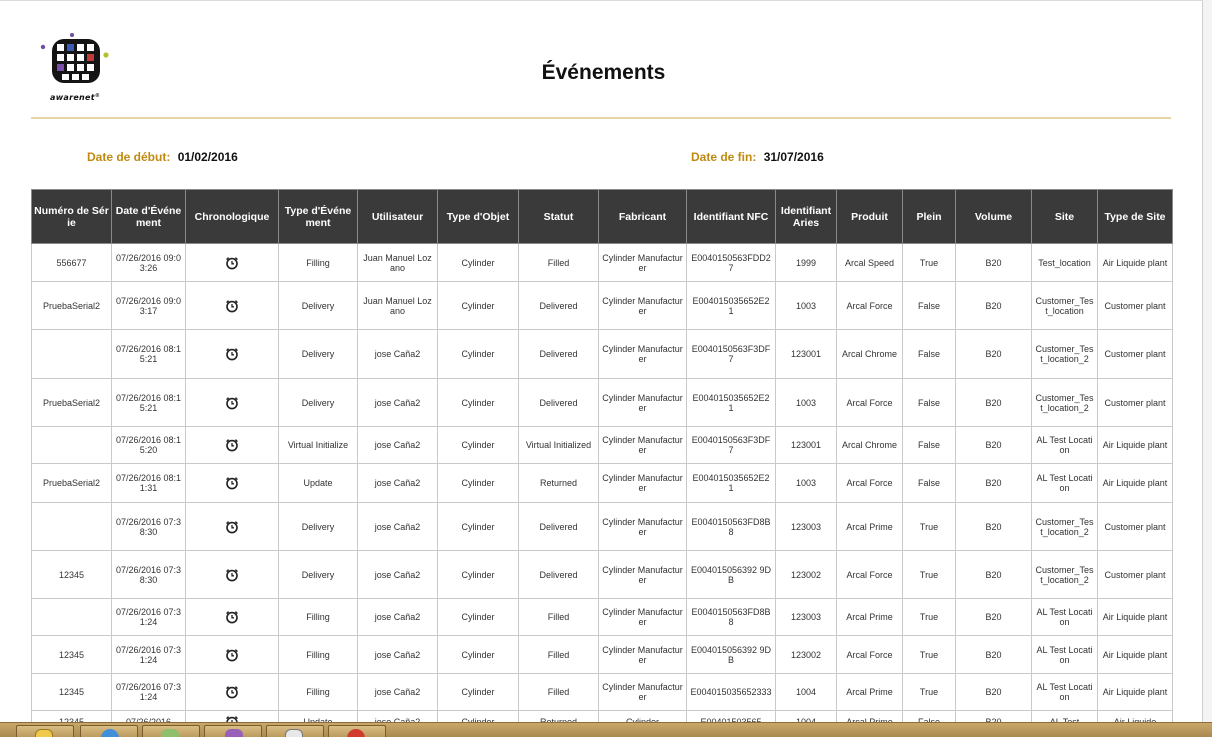  Describe the element at coordinates (357, 731) in the screenshot. I see `taskbar-button-record` at that location.